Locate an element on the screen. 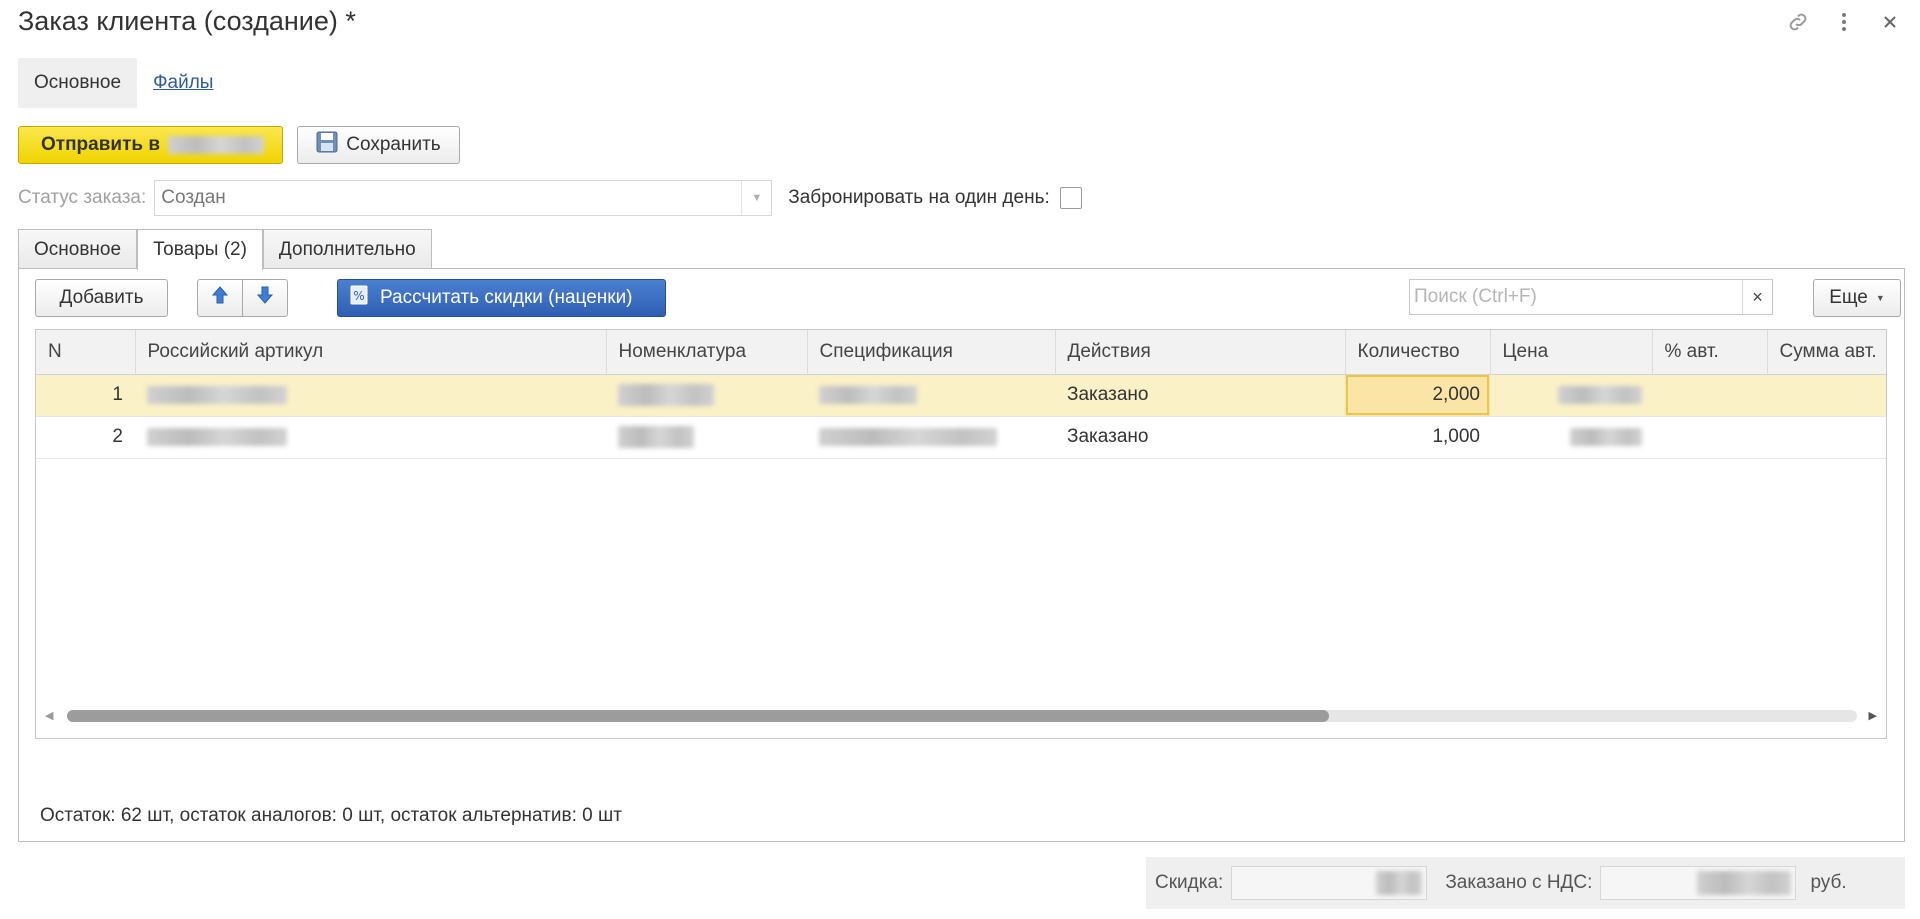  column-header-article: Российский артикул is located at coordinates (371, 352).